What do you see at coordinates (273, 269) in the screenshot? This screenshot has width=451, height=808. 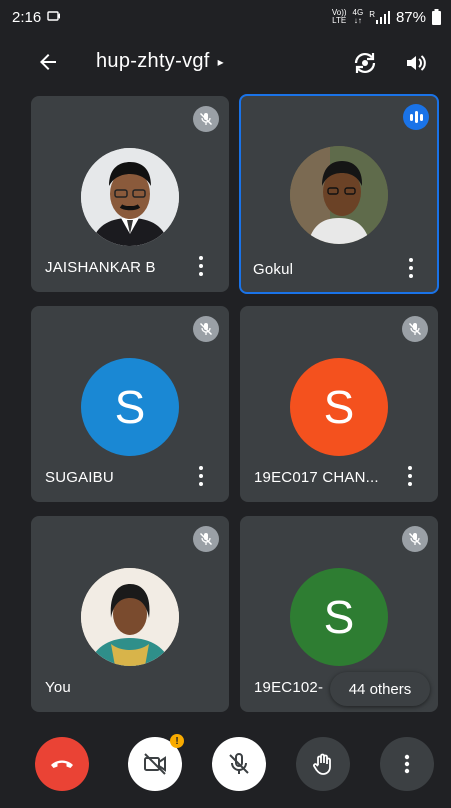 I see `participant-name: Gokul` at bounding box center [273, 269].